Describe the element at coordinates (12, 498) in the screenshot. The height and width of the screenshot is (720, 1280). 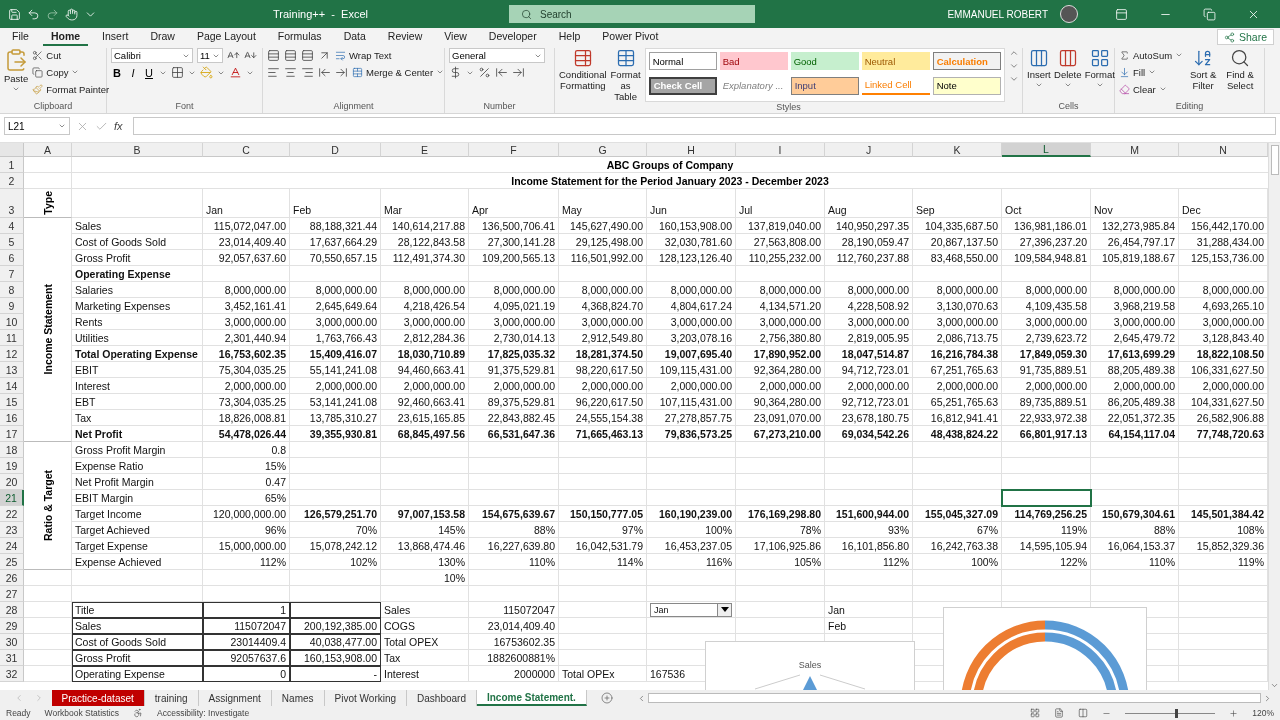
I see `row-header: 21` at that location.